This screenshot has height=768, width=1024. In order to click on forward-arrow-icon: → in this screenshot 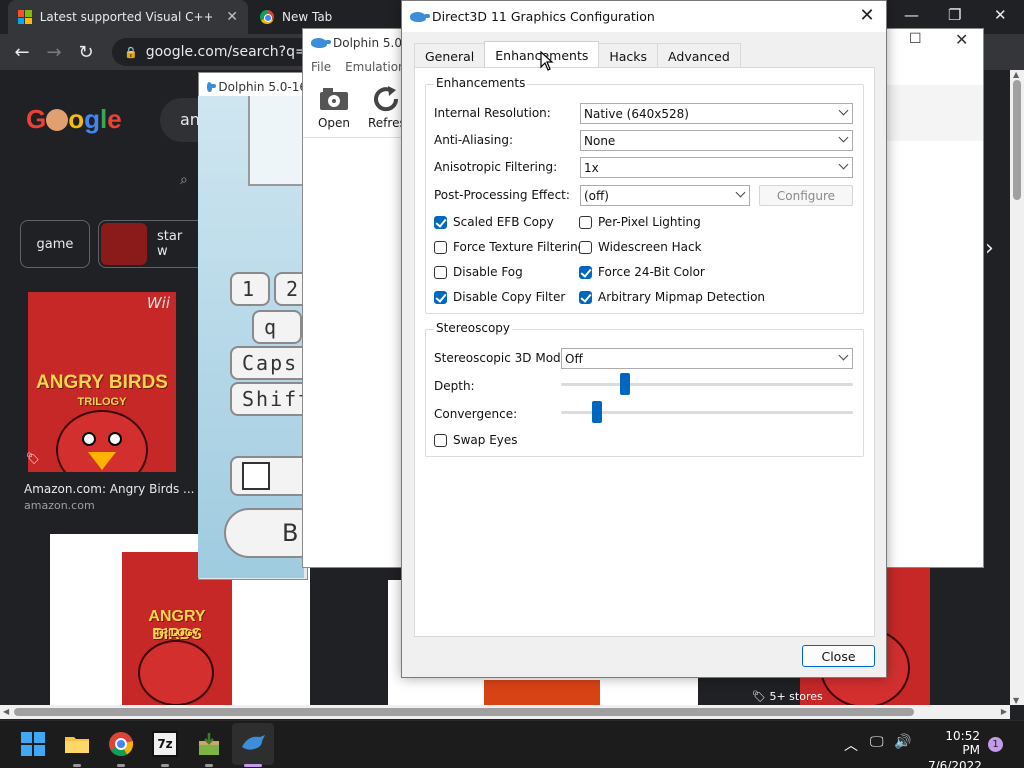, I will do `click(54, 52)`.